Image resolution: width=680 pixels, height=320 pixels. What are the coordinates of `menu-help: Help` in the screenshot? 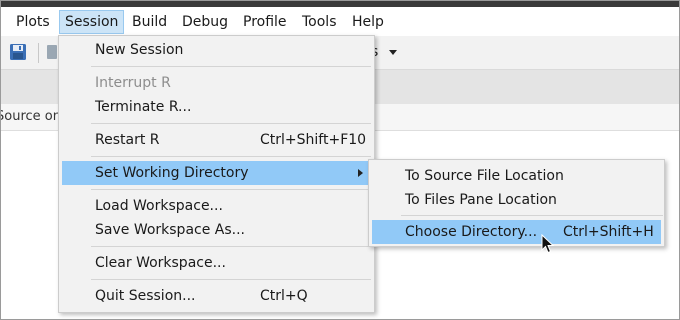 It's located at (368, 22).